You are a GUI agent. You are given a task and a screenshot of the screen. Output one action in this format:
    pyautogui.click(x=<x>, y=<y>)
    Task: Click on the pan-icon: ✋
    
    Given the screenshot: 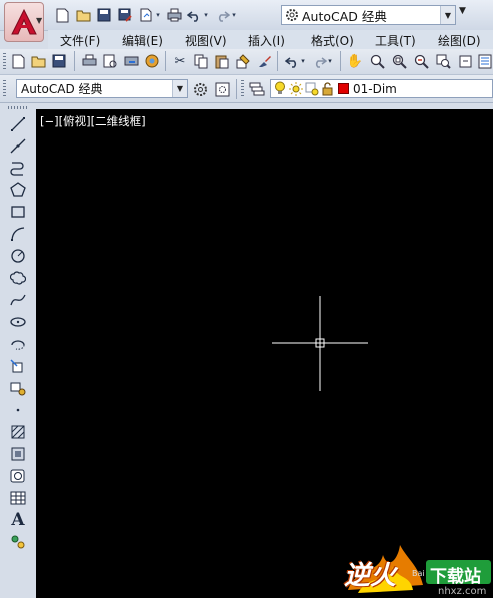 What is the action you would take?
    pyautogui.click(x=355, y=61)
    